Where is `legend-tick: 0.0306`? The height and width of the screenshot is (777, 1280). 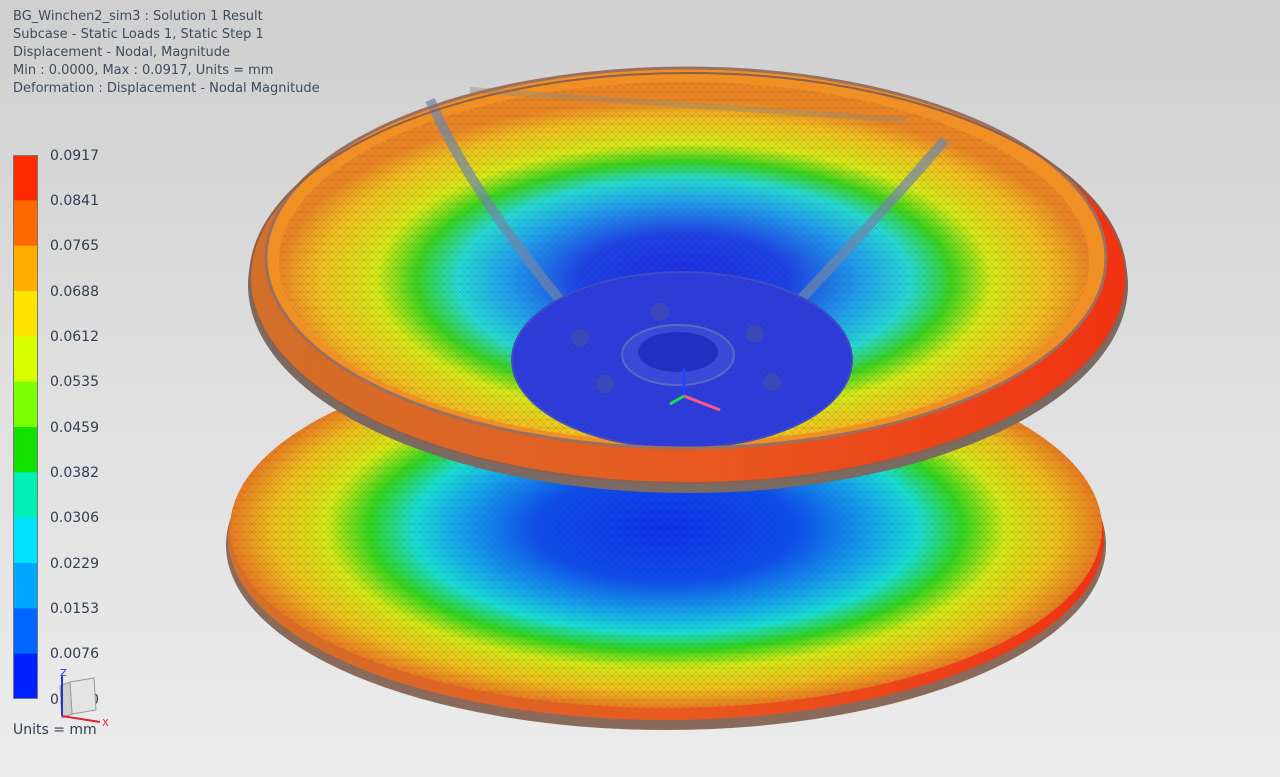
legend-tick: 0.0306 is located at coordinates (74, 518).